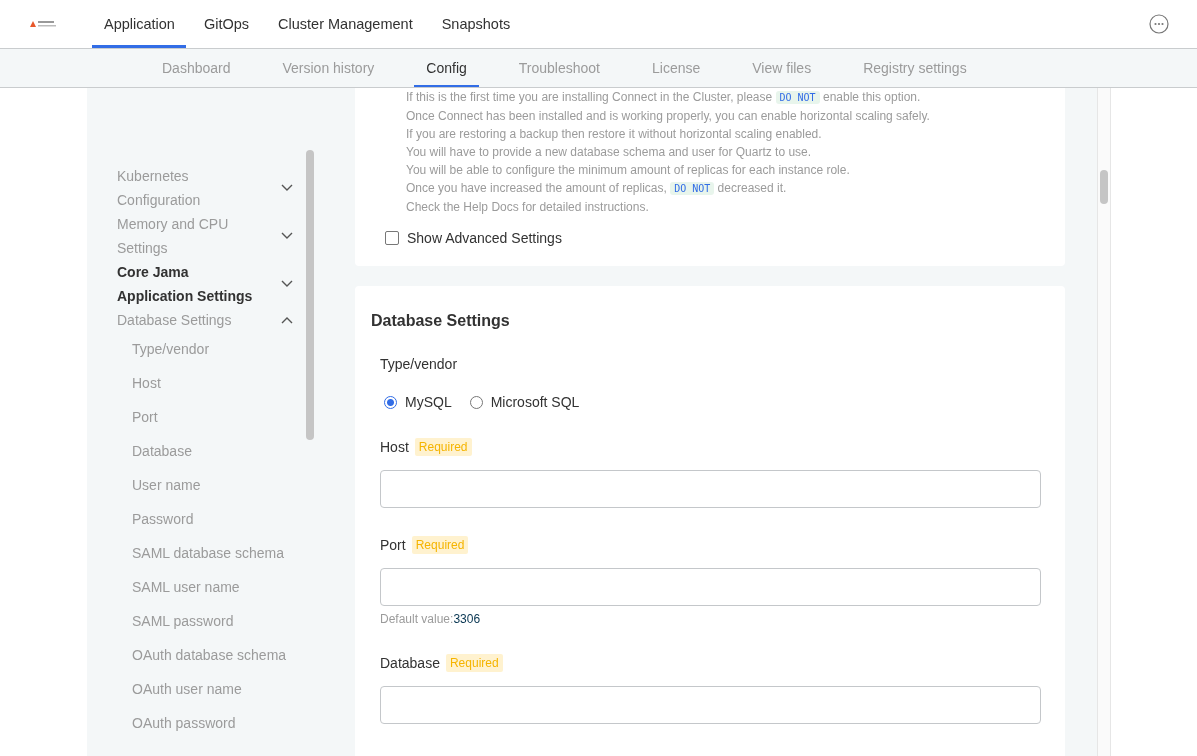 The height and width of the screenshot is (756, 1197). I want to click on sidebar-item: Memory and CPU Settings, so click(192, 236).